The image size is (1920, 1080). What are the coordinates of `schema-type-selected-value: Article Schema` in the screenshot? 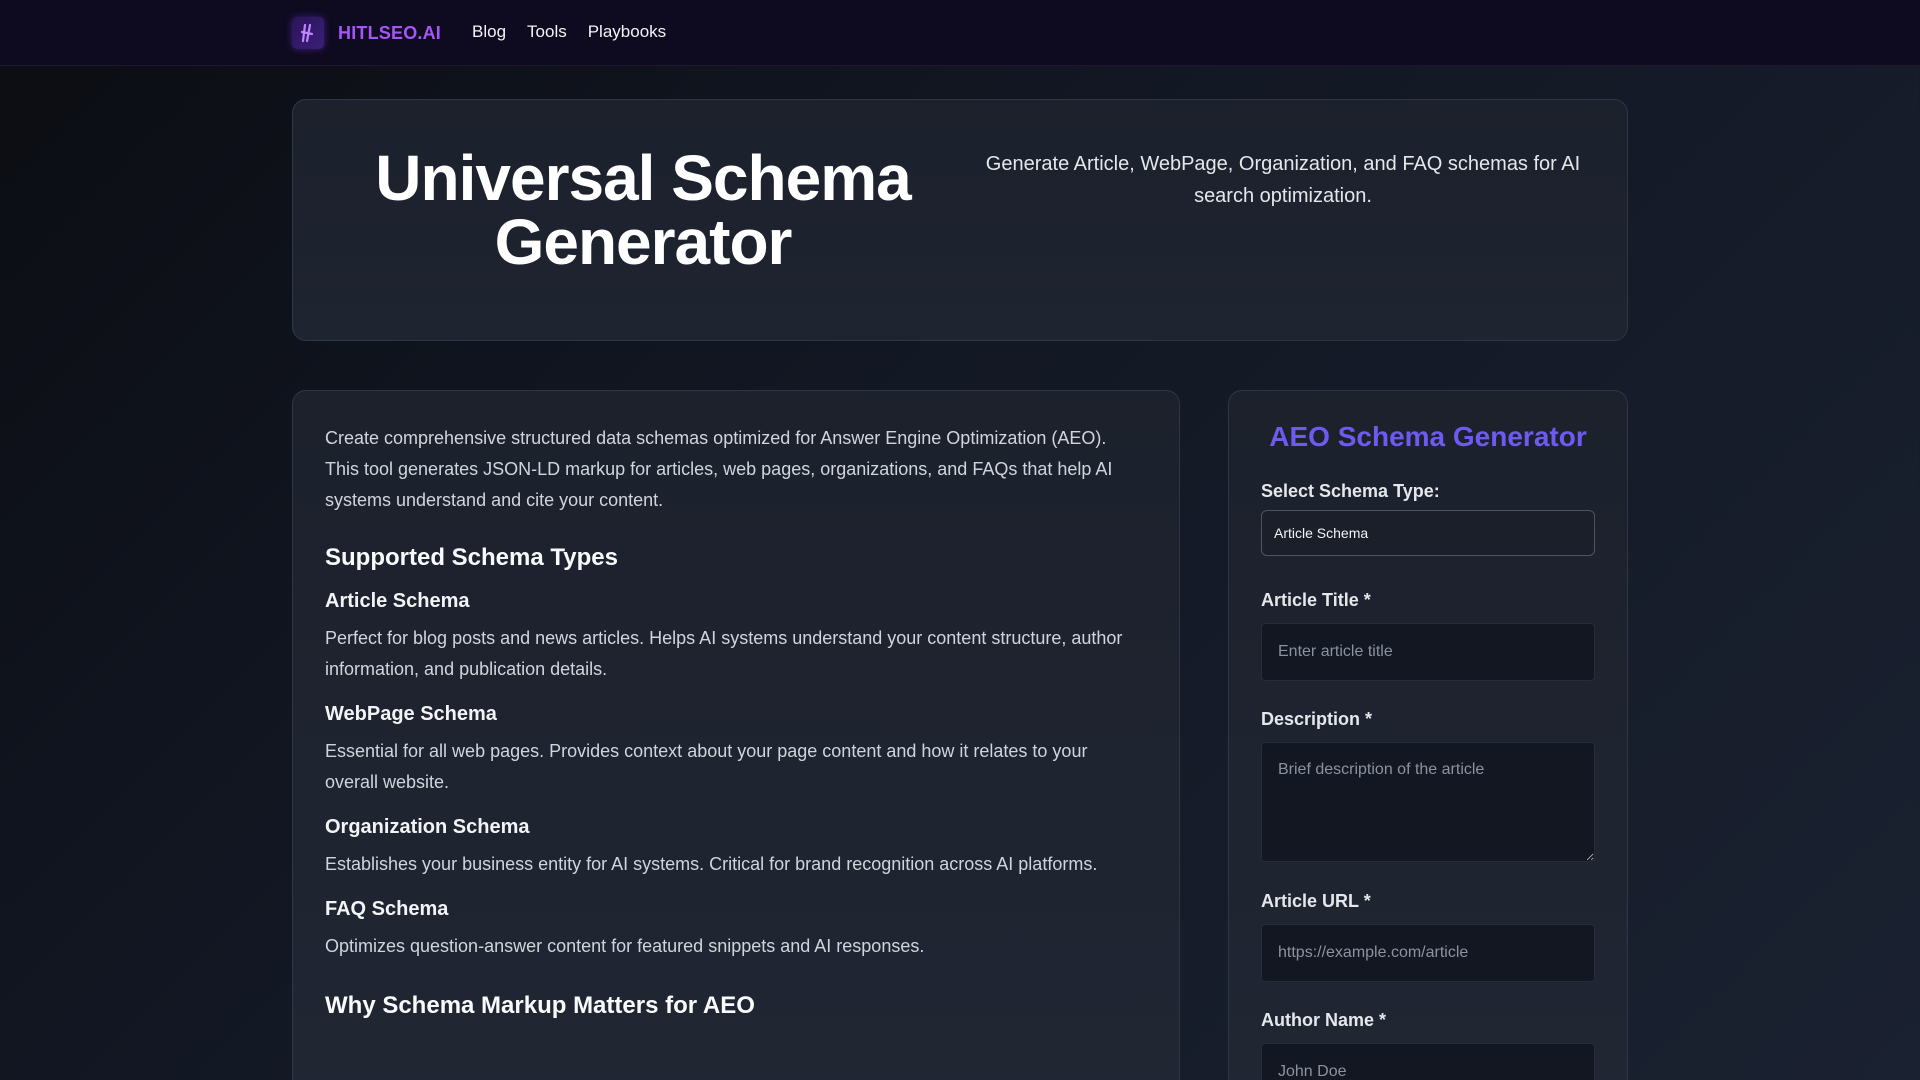 It's located at (1321, 533).